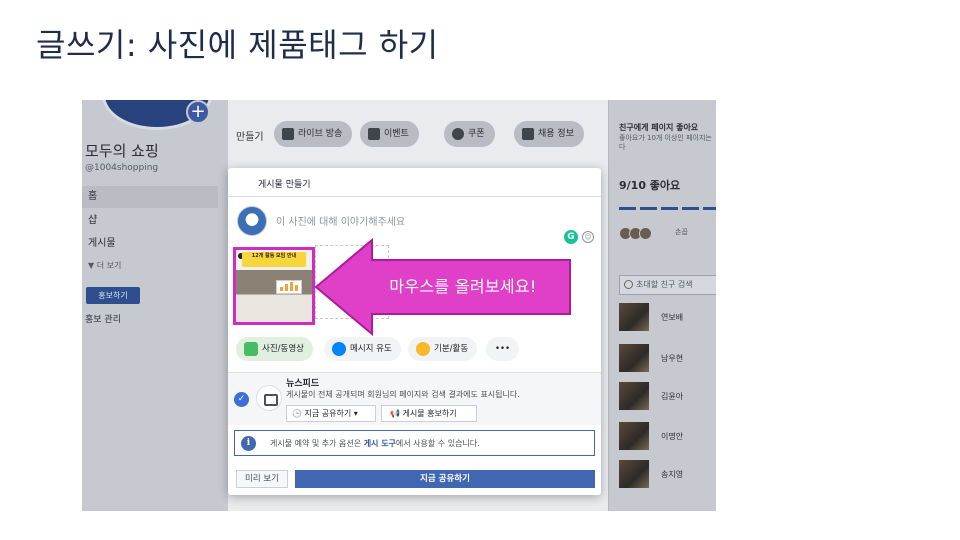 This screenshot has height=540, width=960. What do you see at coordinates (665, 142) in the screenshot?
I see `invite-subtitle: 좋아요가 10개 이상인 페이지는 다` at bounding box center [665, 142].